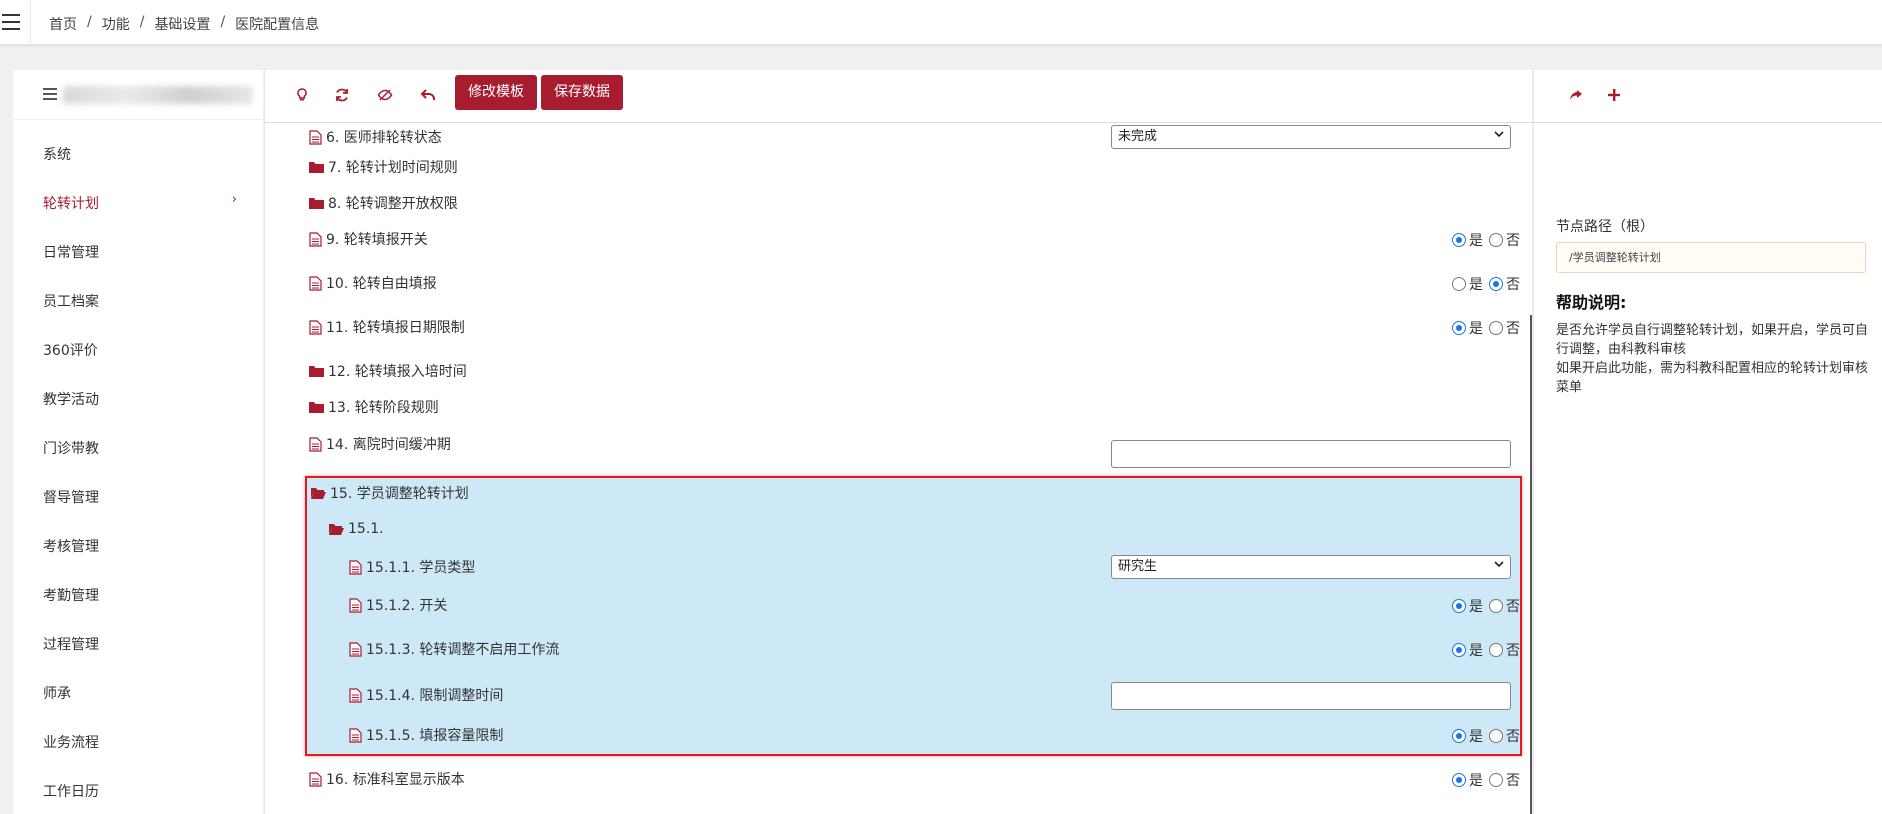 This screenshot has width=1882, height=814. I want to click on tree-node-15-1-3: 15.1.3. 轮转调整不启用工作流, so click(454, 649).